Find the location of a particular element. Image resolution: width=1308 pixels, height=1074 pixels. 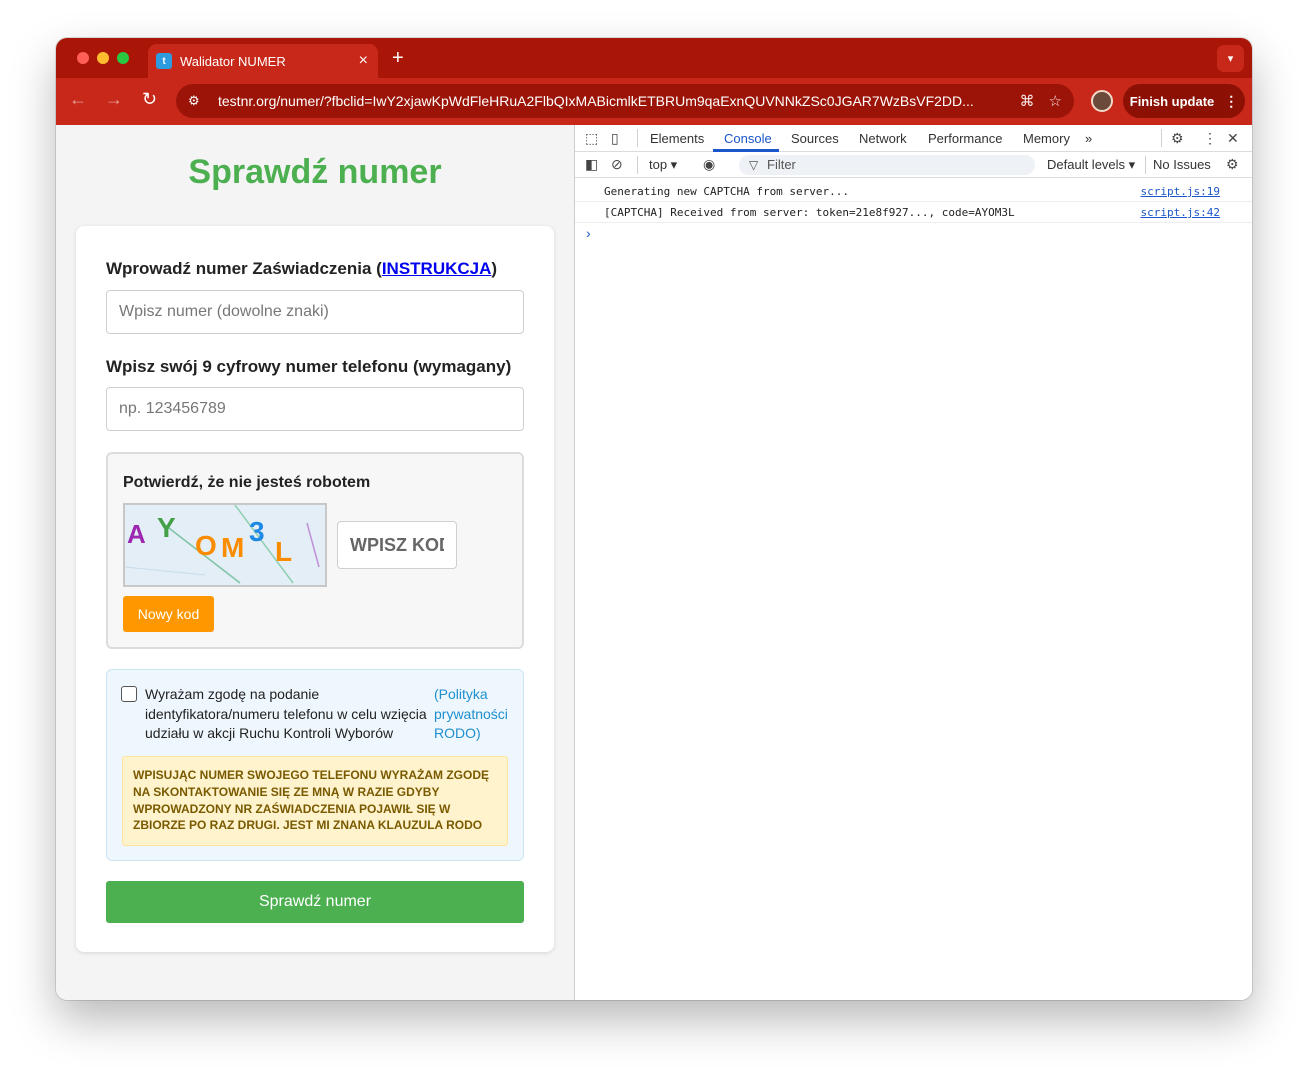

console-settings-icon: ⚙ is located at coordinates (1232, 164).